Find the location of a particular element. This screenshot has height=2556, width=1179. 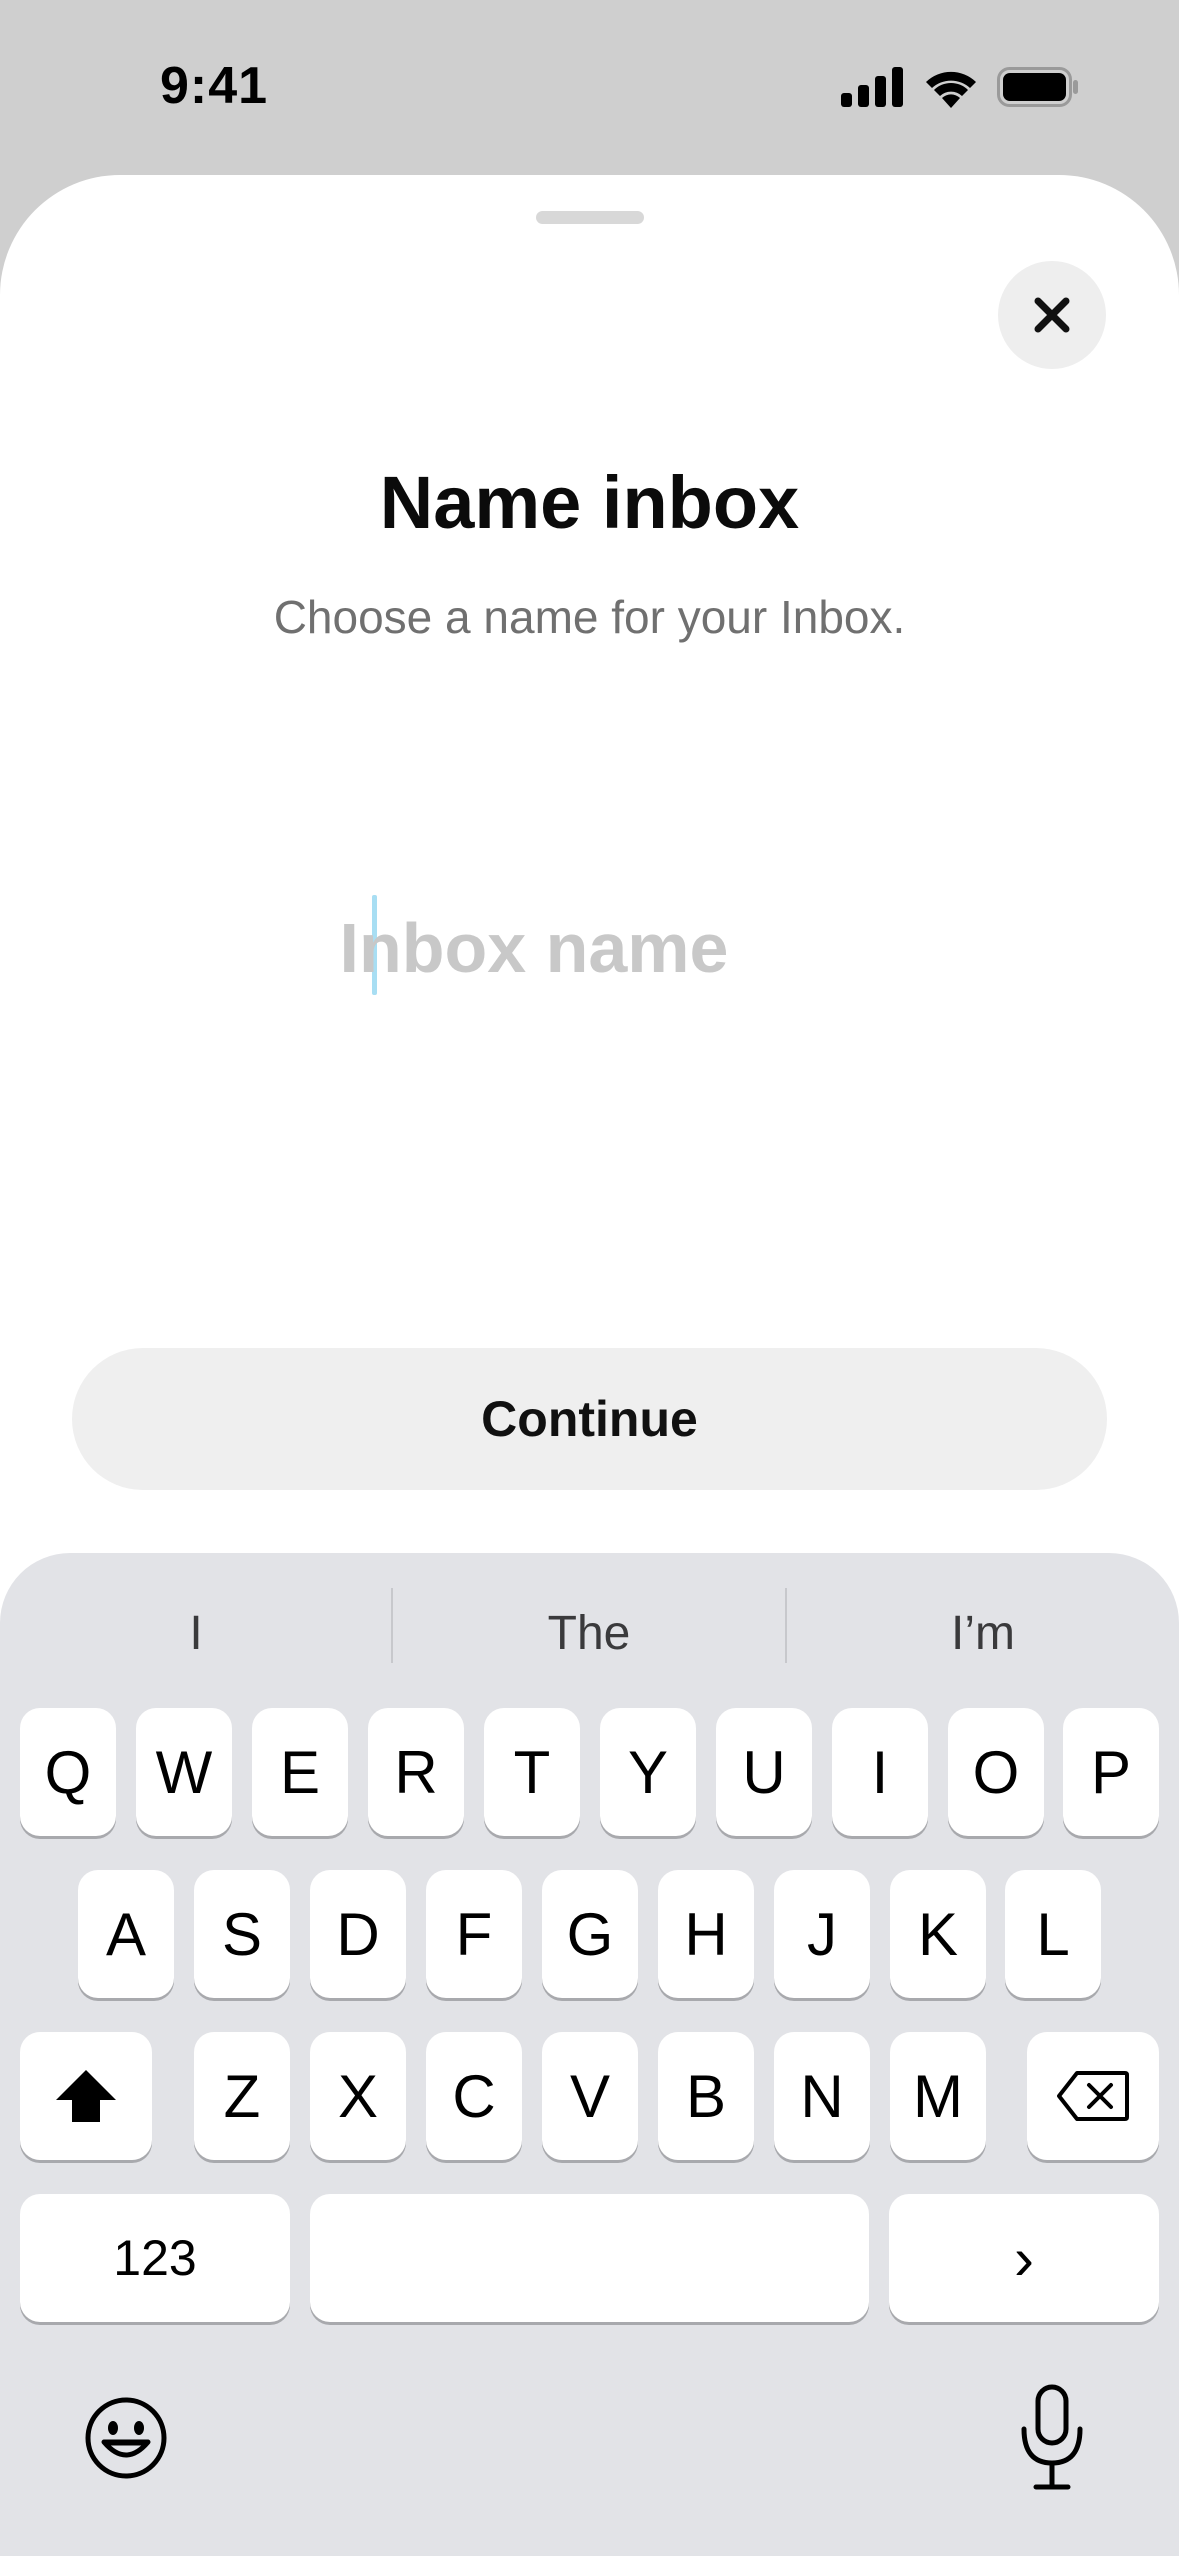

status-icons is located at coordinates (960, 87).